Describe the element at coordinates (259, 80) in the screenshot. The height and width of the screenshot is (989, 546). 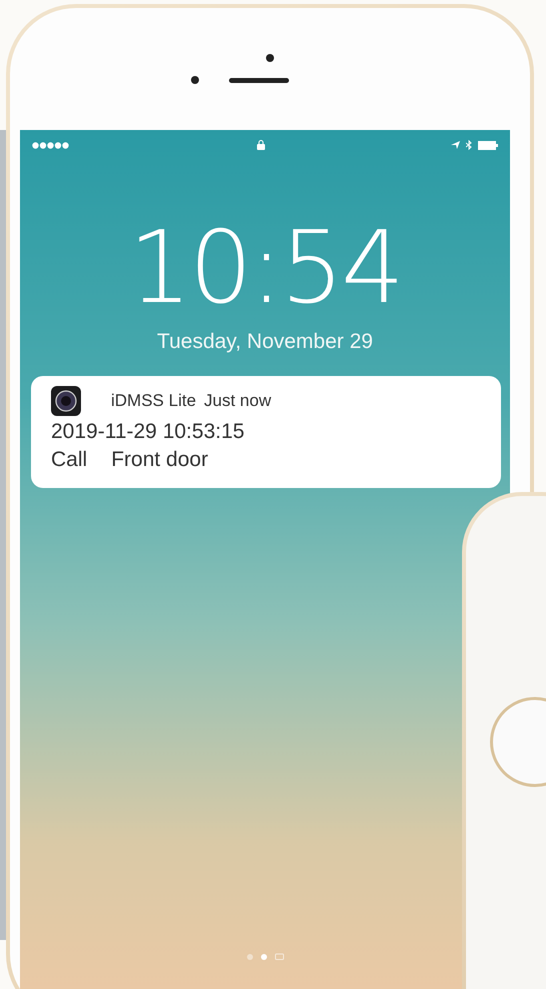
I see `speaker-icon` at that location.